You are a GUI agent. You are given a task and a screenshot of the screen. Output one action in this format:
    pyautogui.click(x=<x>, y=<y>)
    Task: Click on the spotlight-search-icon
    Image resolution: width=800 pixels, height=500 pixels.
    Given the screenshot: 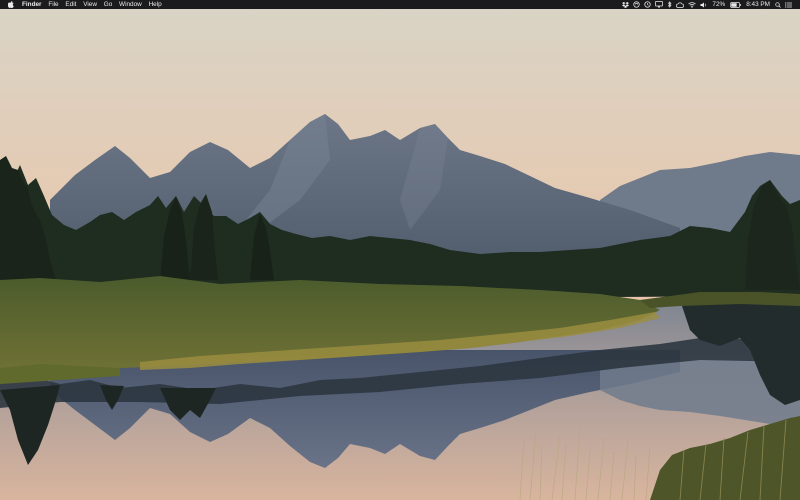 What is the action you would take?
    pyautogui.click(x=778, y=4)
    